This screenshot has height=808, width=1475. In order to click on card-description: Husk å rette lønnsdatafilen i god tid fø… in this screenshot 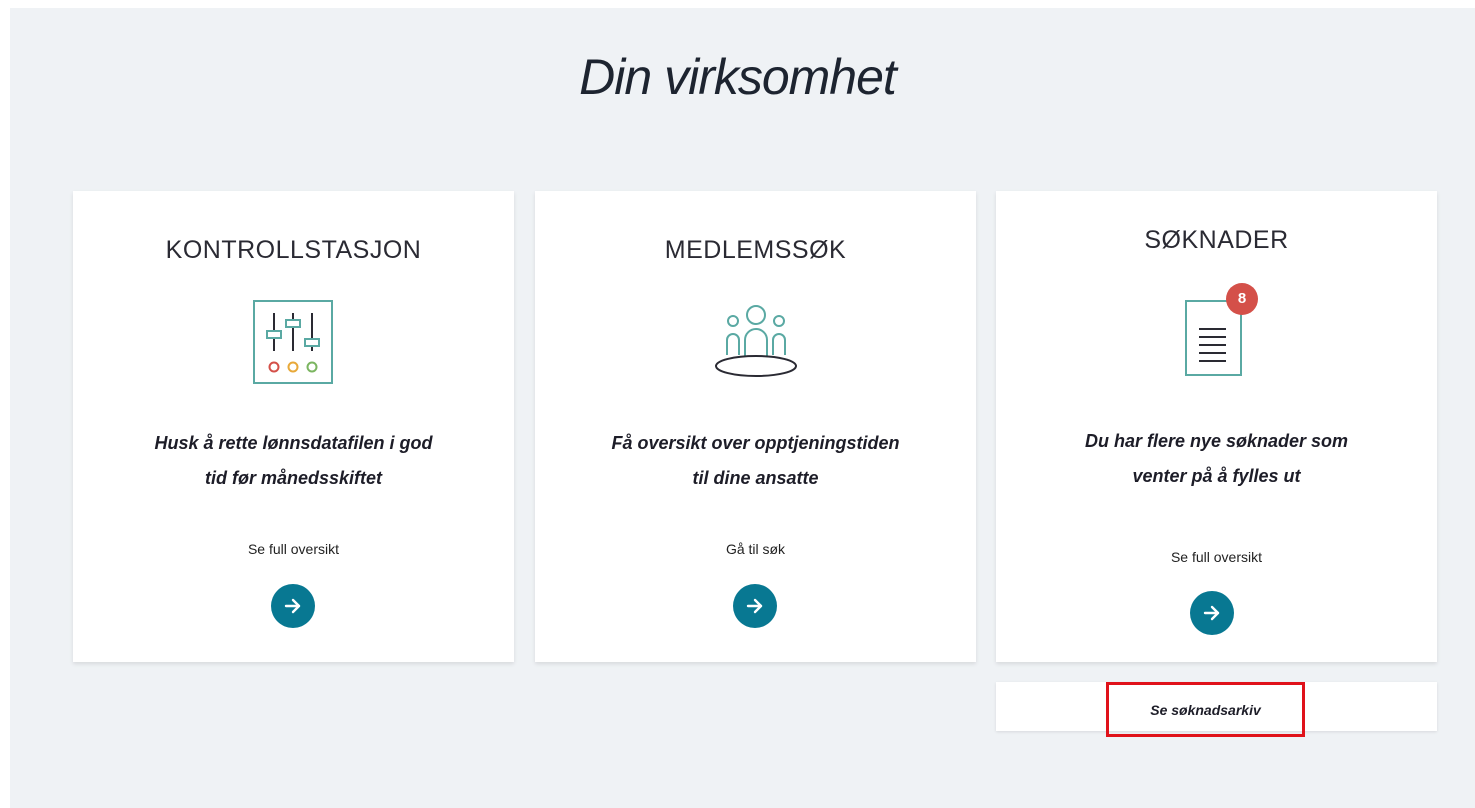, I will do `click(293, 460)`.